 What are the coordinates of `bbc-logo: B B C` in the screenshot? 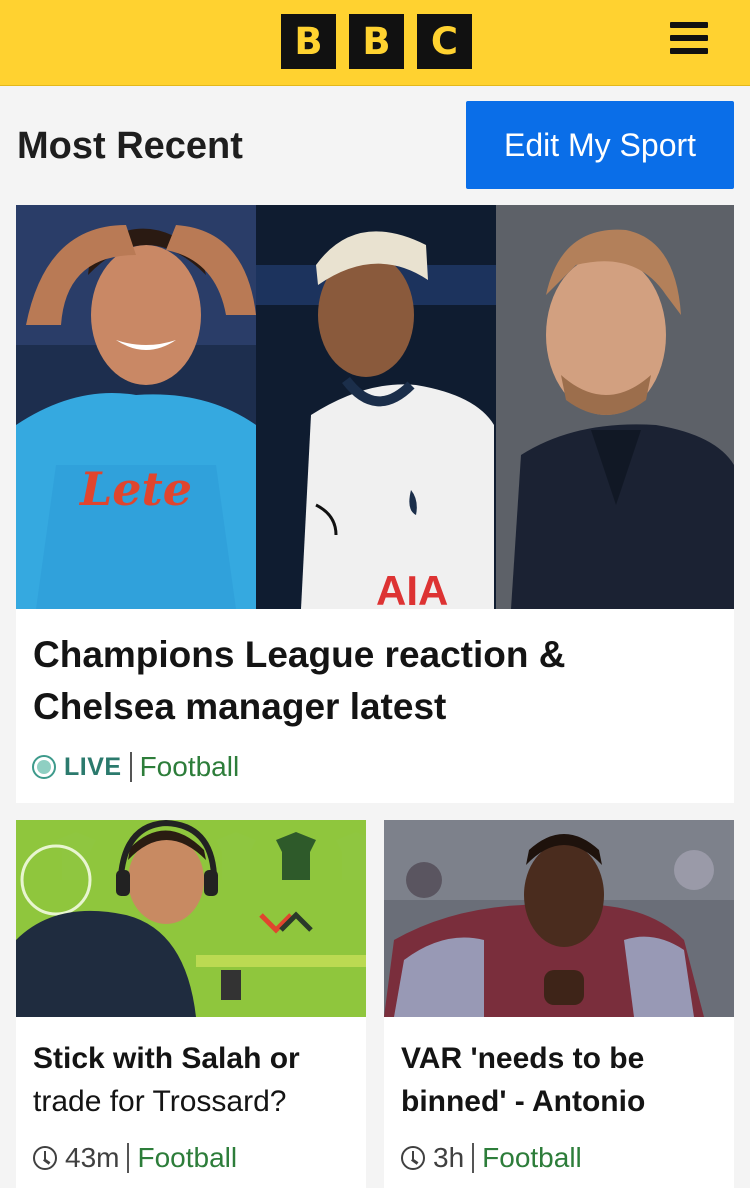 It's located at (376, 41).